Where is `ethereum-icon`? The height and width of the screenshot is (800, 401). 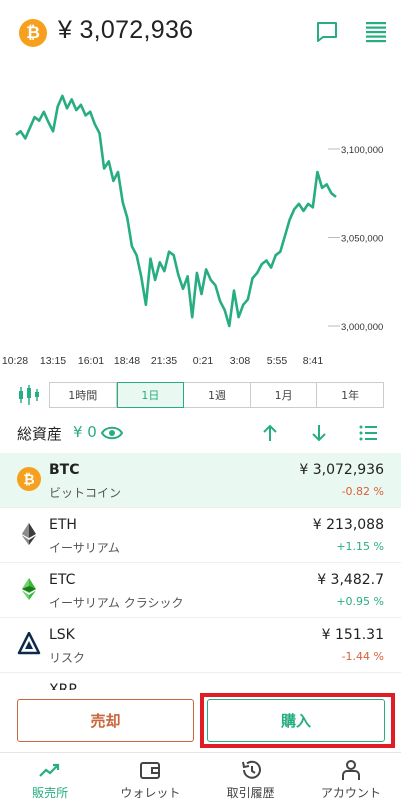 ethereum-icon is located at coordinates (29, 534).